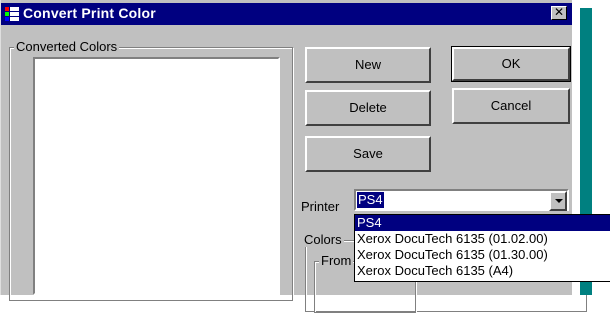 The width and height of the screenshot is (610, 313). Describe the element at coordinates (89, 13) in the screenshot. I see `window-title: Convert Print Color` at that location.